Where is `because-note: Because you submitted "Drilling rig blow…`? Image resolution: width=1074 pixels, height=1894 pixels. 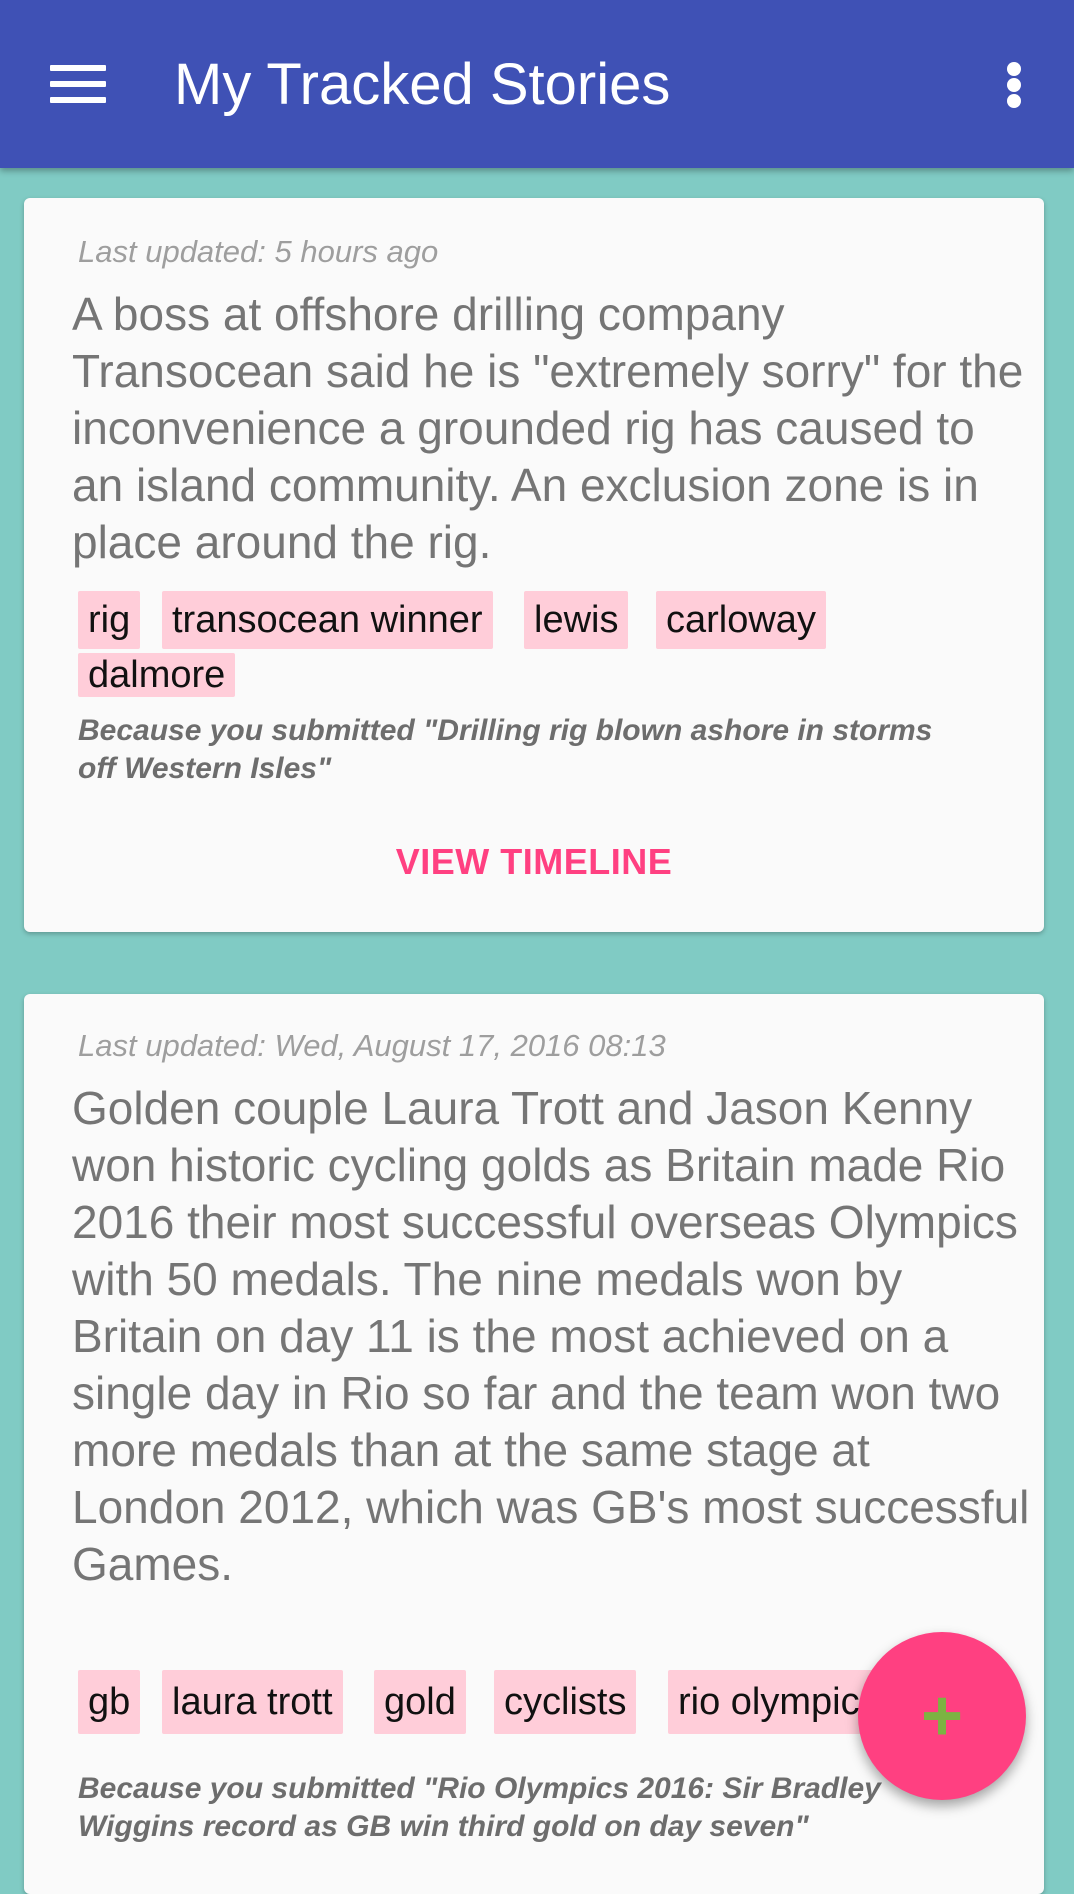
because-note: Because you submitted "Drilling rig blow… is located at coordinates (505, 749).